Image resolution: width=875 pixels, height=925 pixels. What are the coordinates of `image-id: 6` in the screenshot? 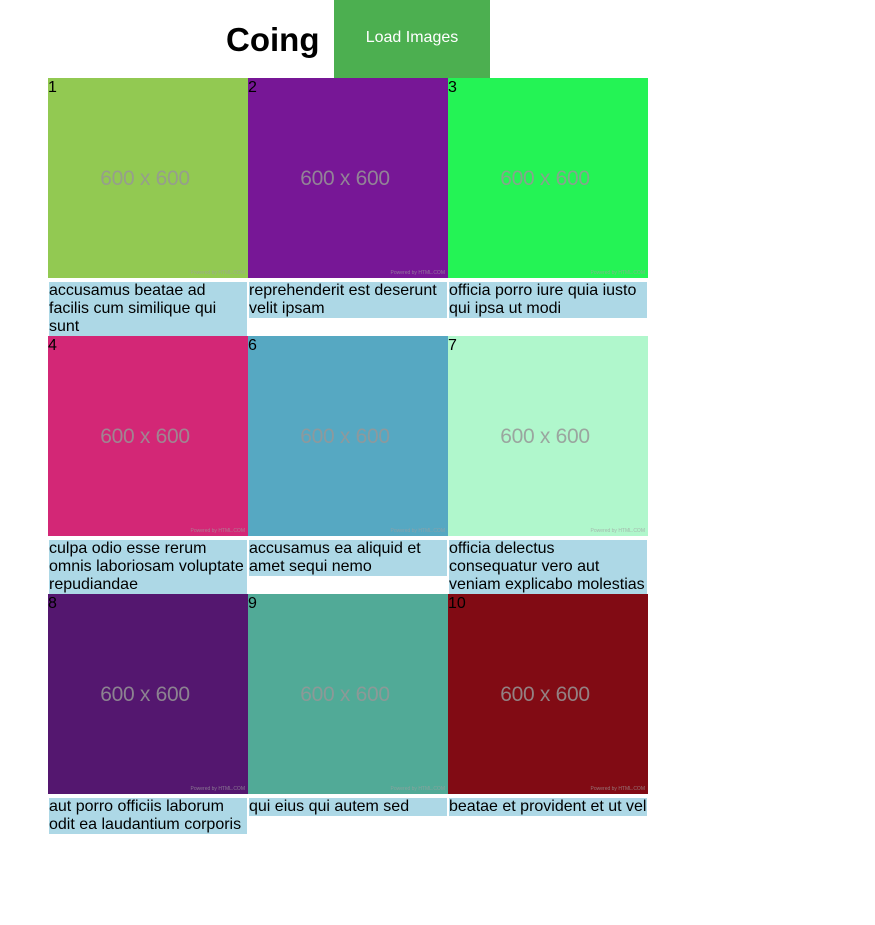 It's located at (252, 345).